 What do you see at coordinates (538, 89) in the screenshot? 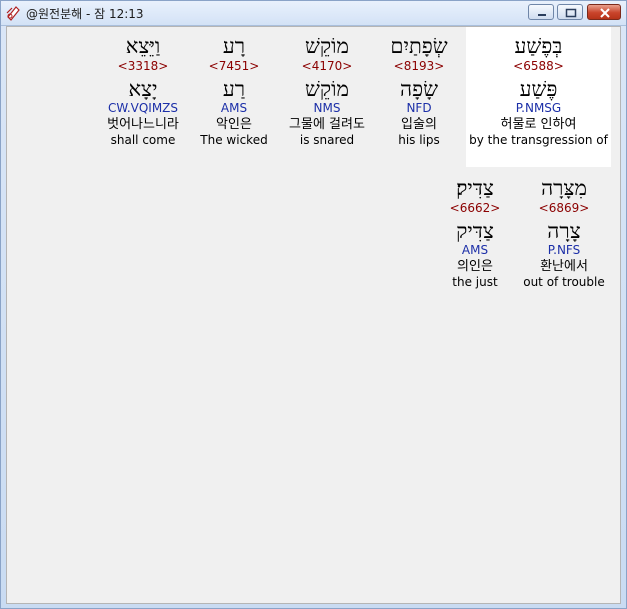
I see `hebrew-lemma: פֶּשַׁע` at bounding box center [538, 89].